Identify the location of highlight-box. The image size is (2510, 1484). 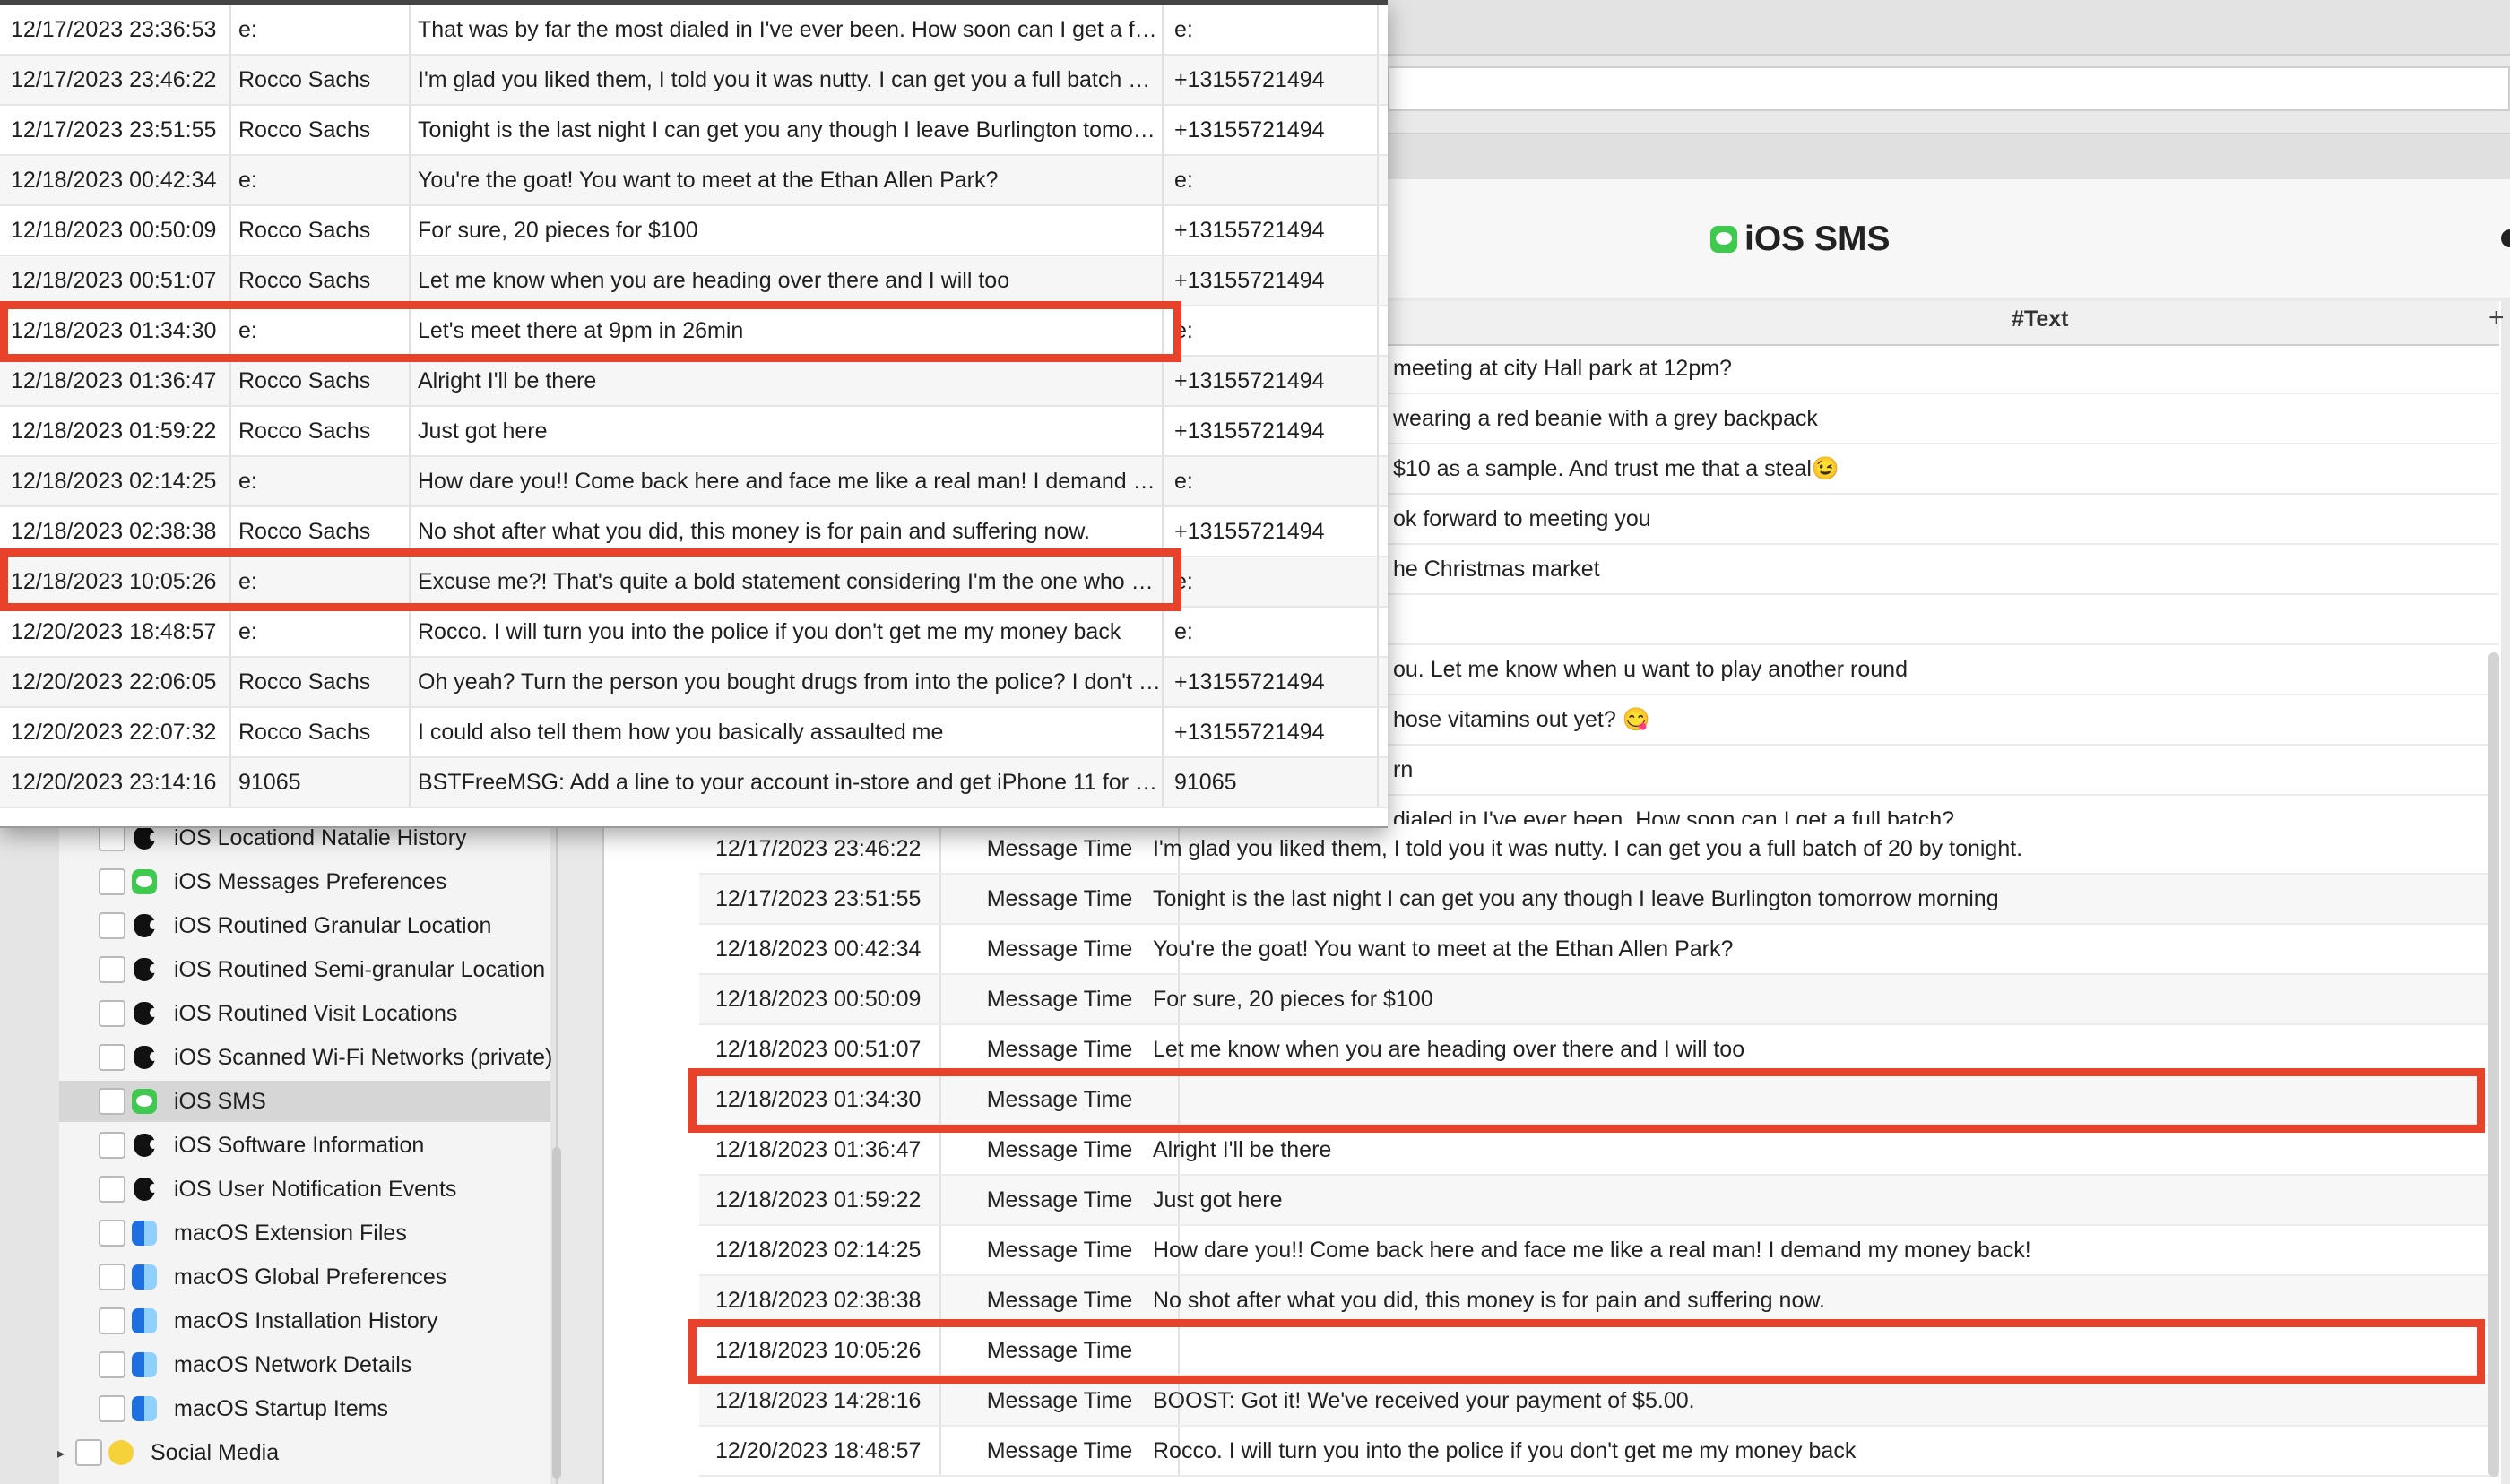
(1586, 1351).